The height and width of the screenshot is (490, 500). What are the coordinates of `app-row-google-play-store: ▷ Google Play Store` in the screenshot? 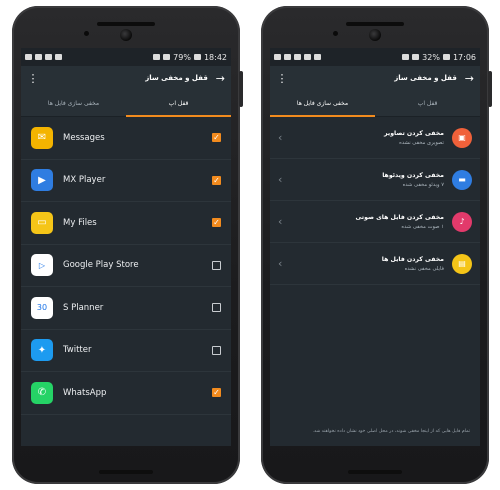 It's located at (126, 266).